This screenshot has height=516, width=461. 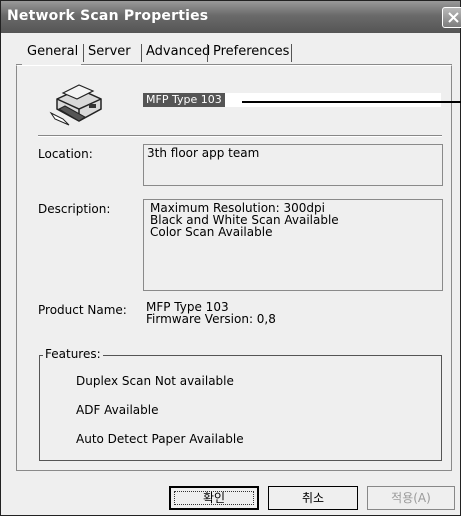 I want to click on close-icon, so click(x=453, y=17).